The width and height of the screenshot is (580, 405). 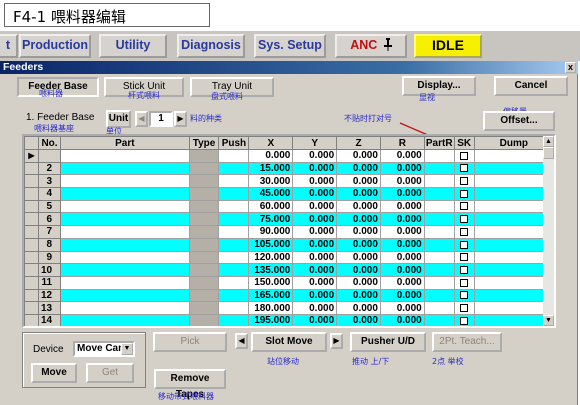 I want to click on table-row: 7 90.000 0.000 0.000 0.000, so click(x=289, y=232).